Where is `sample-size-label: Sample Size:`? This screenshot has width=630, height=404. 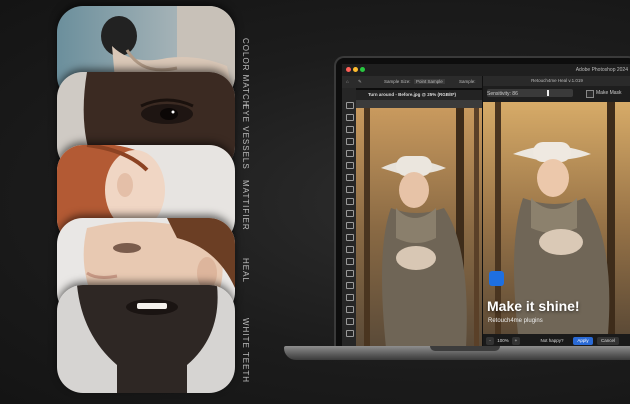
sample-size-label: Sample Size: is located at coordinates (397, 81).